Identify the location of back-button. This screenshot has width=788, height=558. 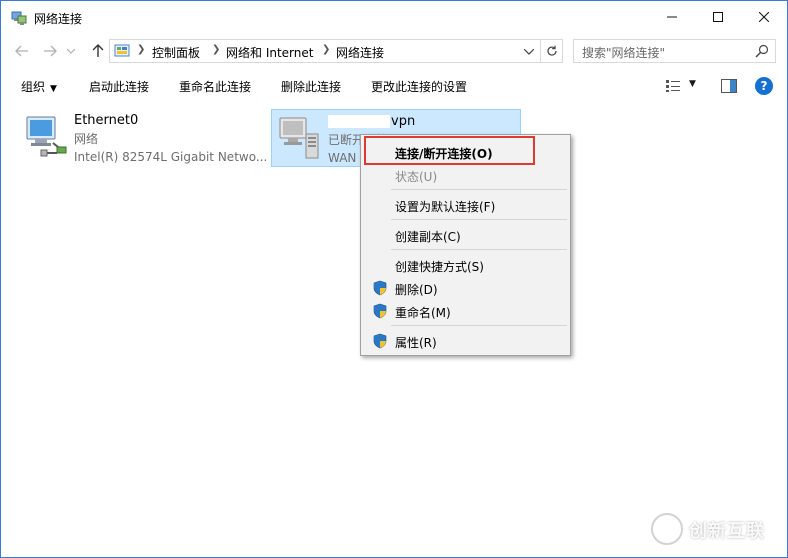
(22, 51).